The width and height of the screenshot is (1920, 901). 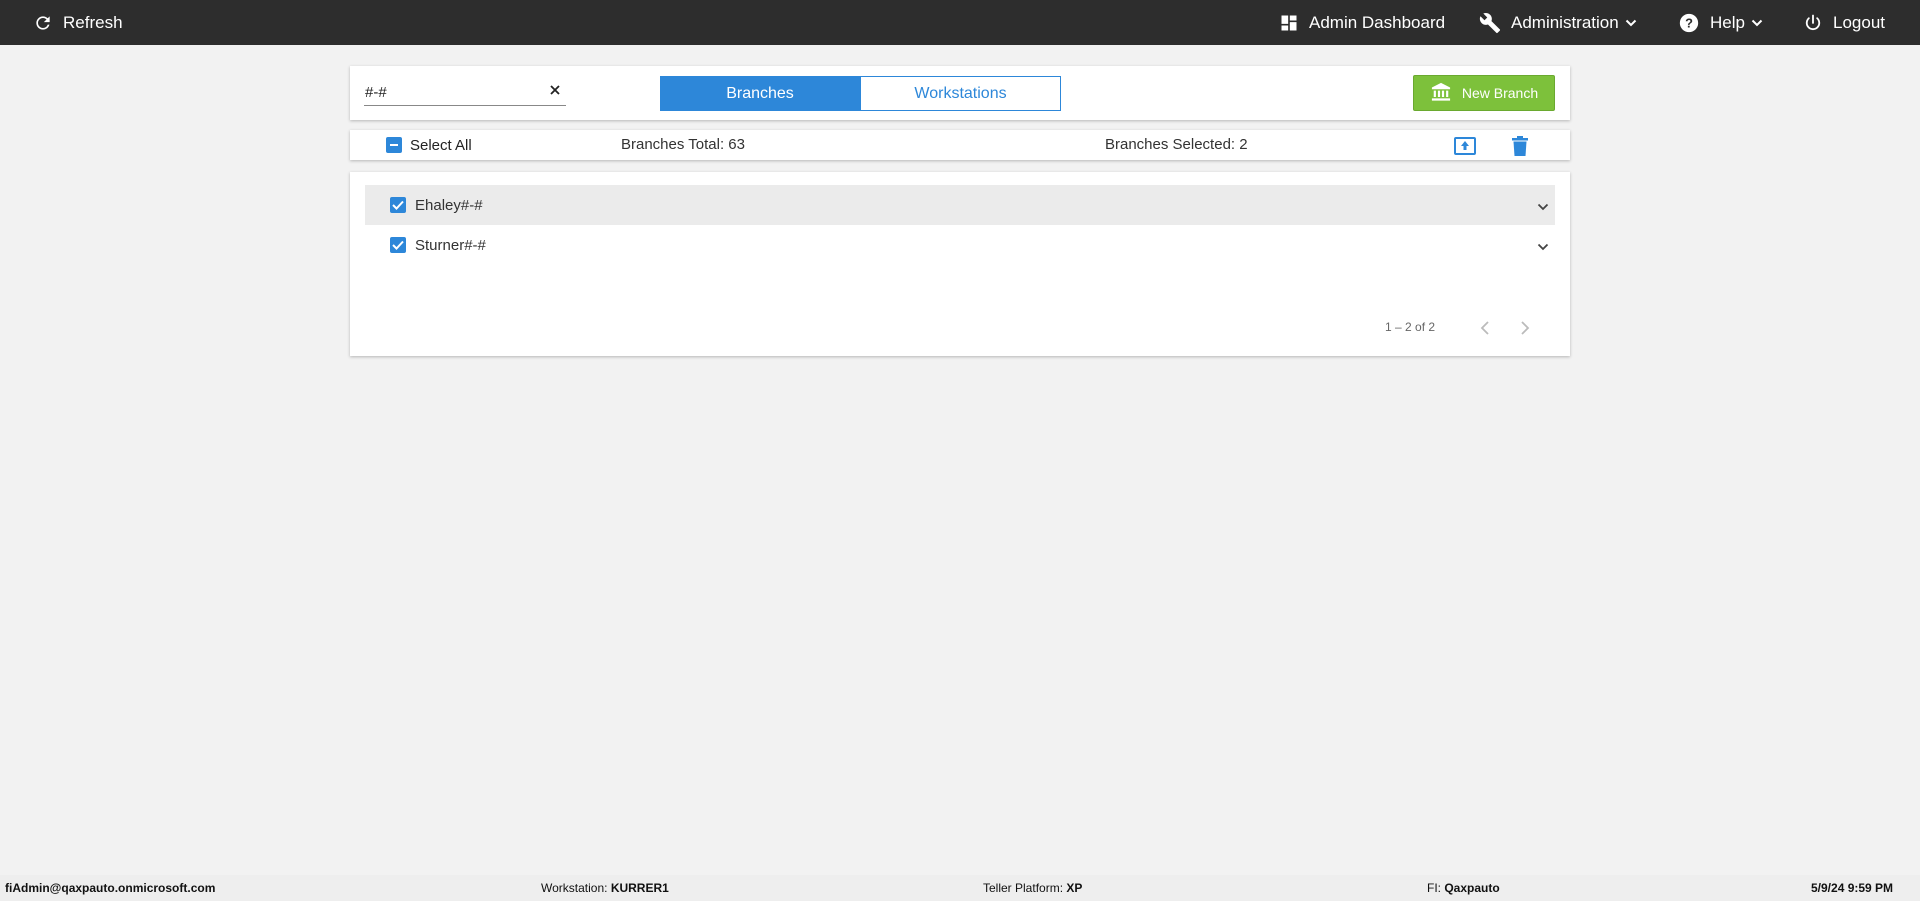 What do you see at coordinates (454, 92) in the screenshot?
I see `search-input` at bounding box center [454, 92].